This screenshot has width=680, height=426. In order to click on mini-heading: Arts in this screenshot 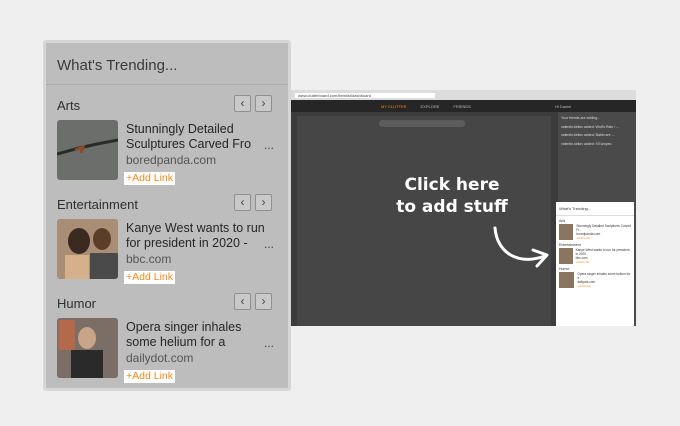, I will do `click(562, 221)`.